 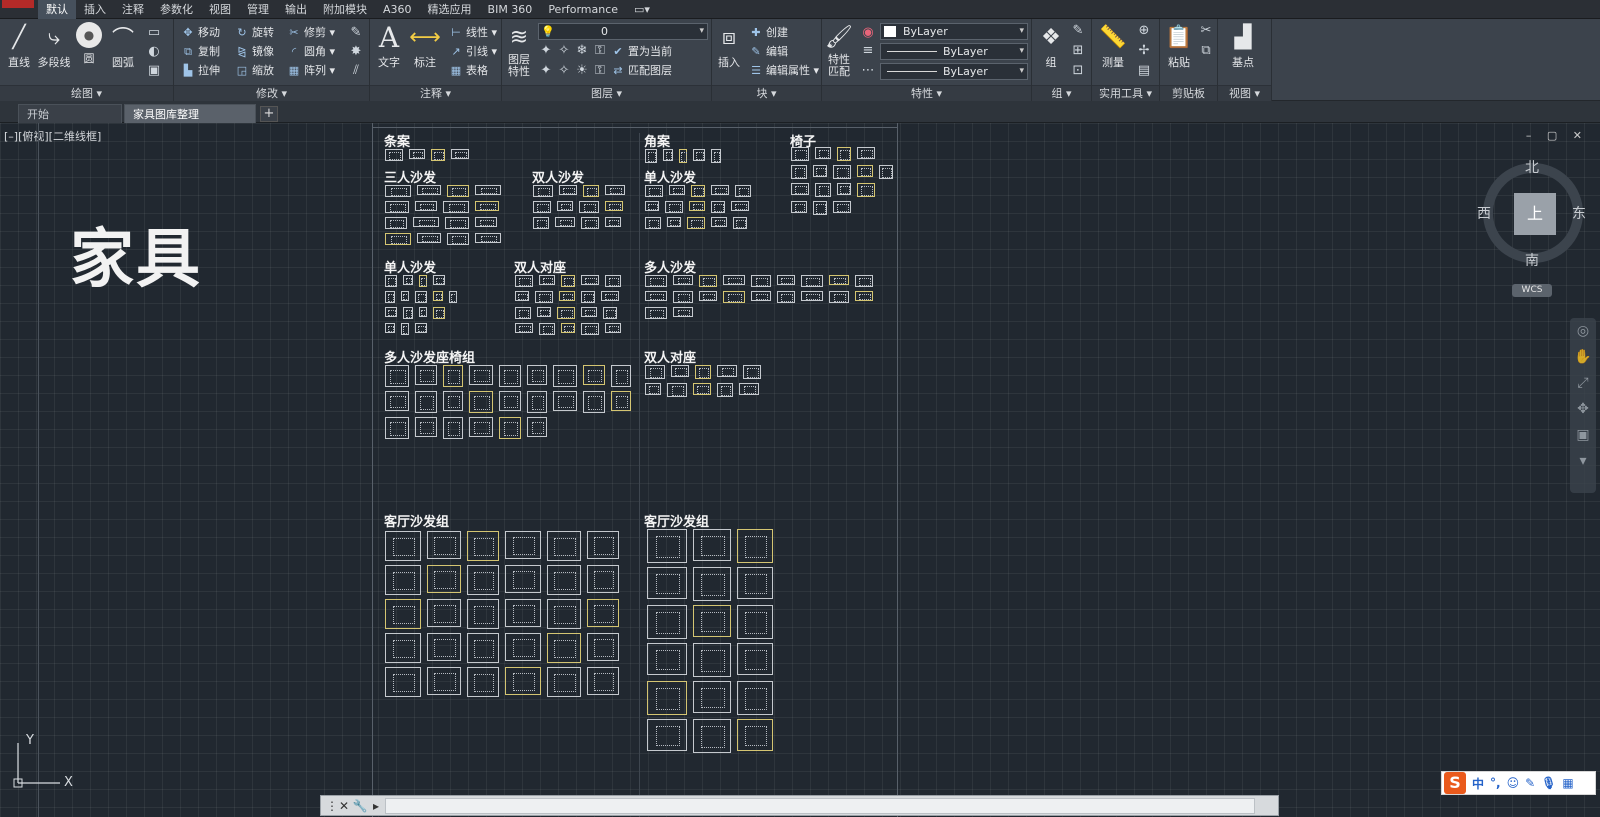 What do you see at coordinates (18, 4) in the screenshot?
I see `application-menu-button` at bounding box center [18, 4].